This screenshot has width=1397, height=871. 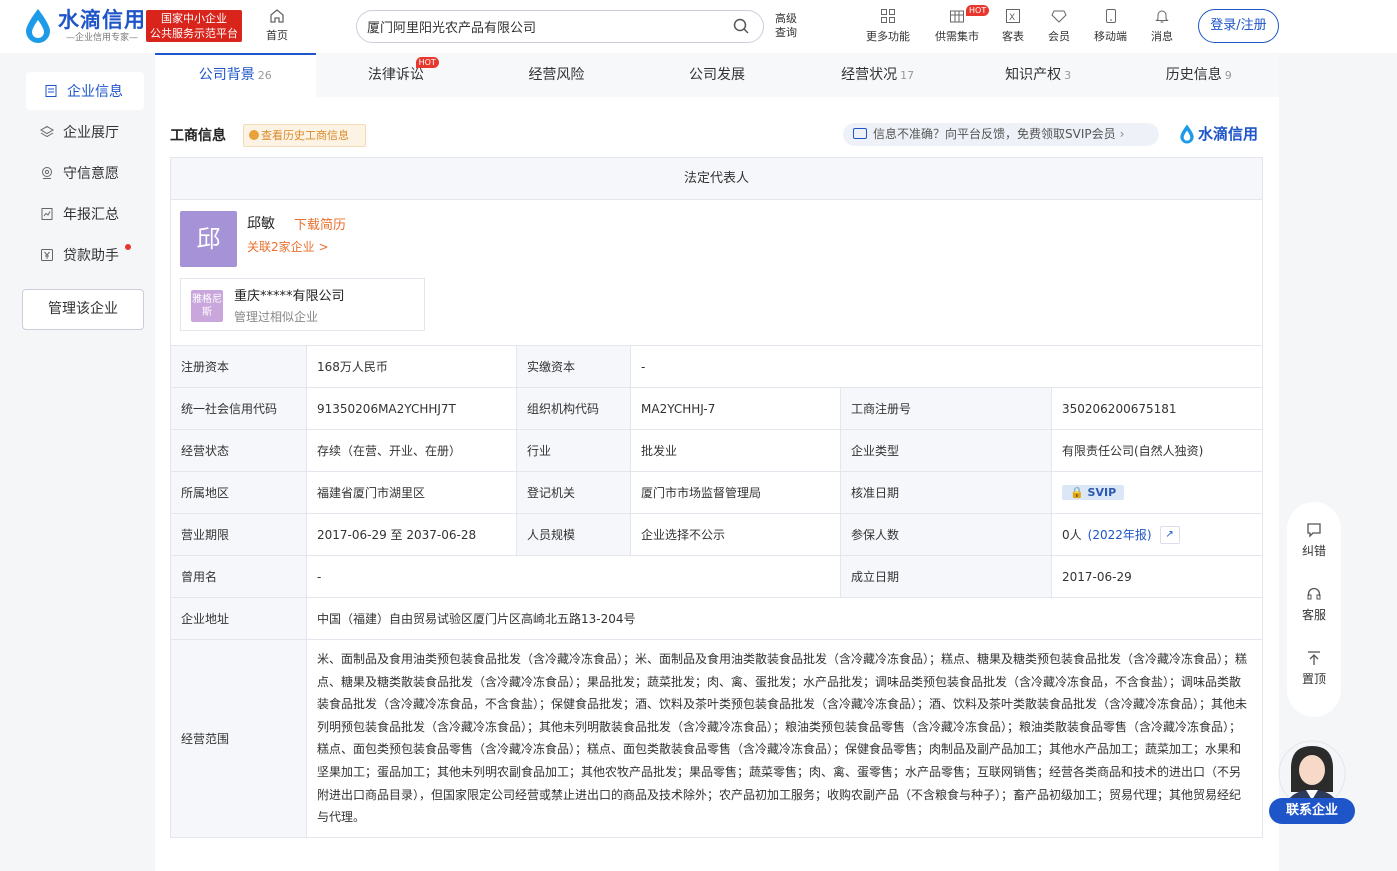 I want to click on table-row: 企业地址 中国（福建）自由贸易试验区厦门片区高崎北五路13-204号, so click(x=716, y=619).